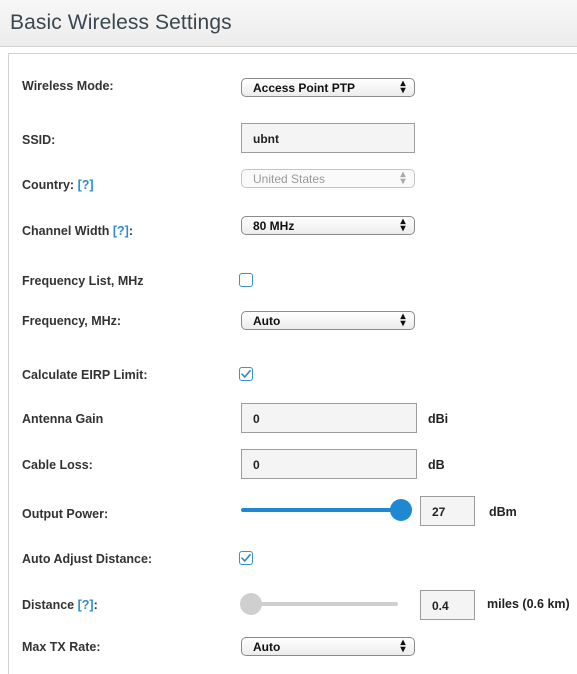 The image size is (577, 674). I want to click on frequency-list-checkbox, so click(246, 280).